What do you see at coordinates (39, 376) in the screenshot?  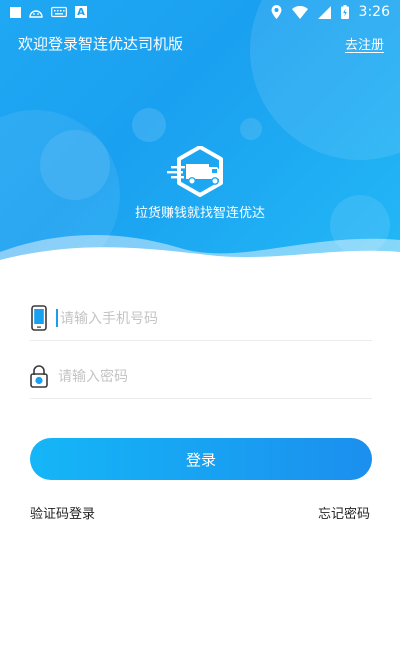 I see `lock-icon` at bounding box center [39, 376].